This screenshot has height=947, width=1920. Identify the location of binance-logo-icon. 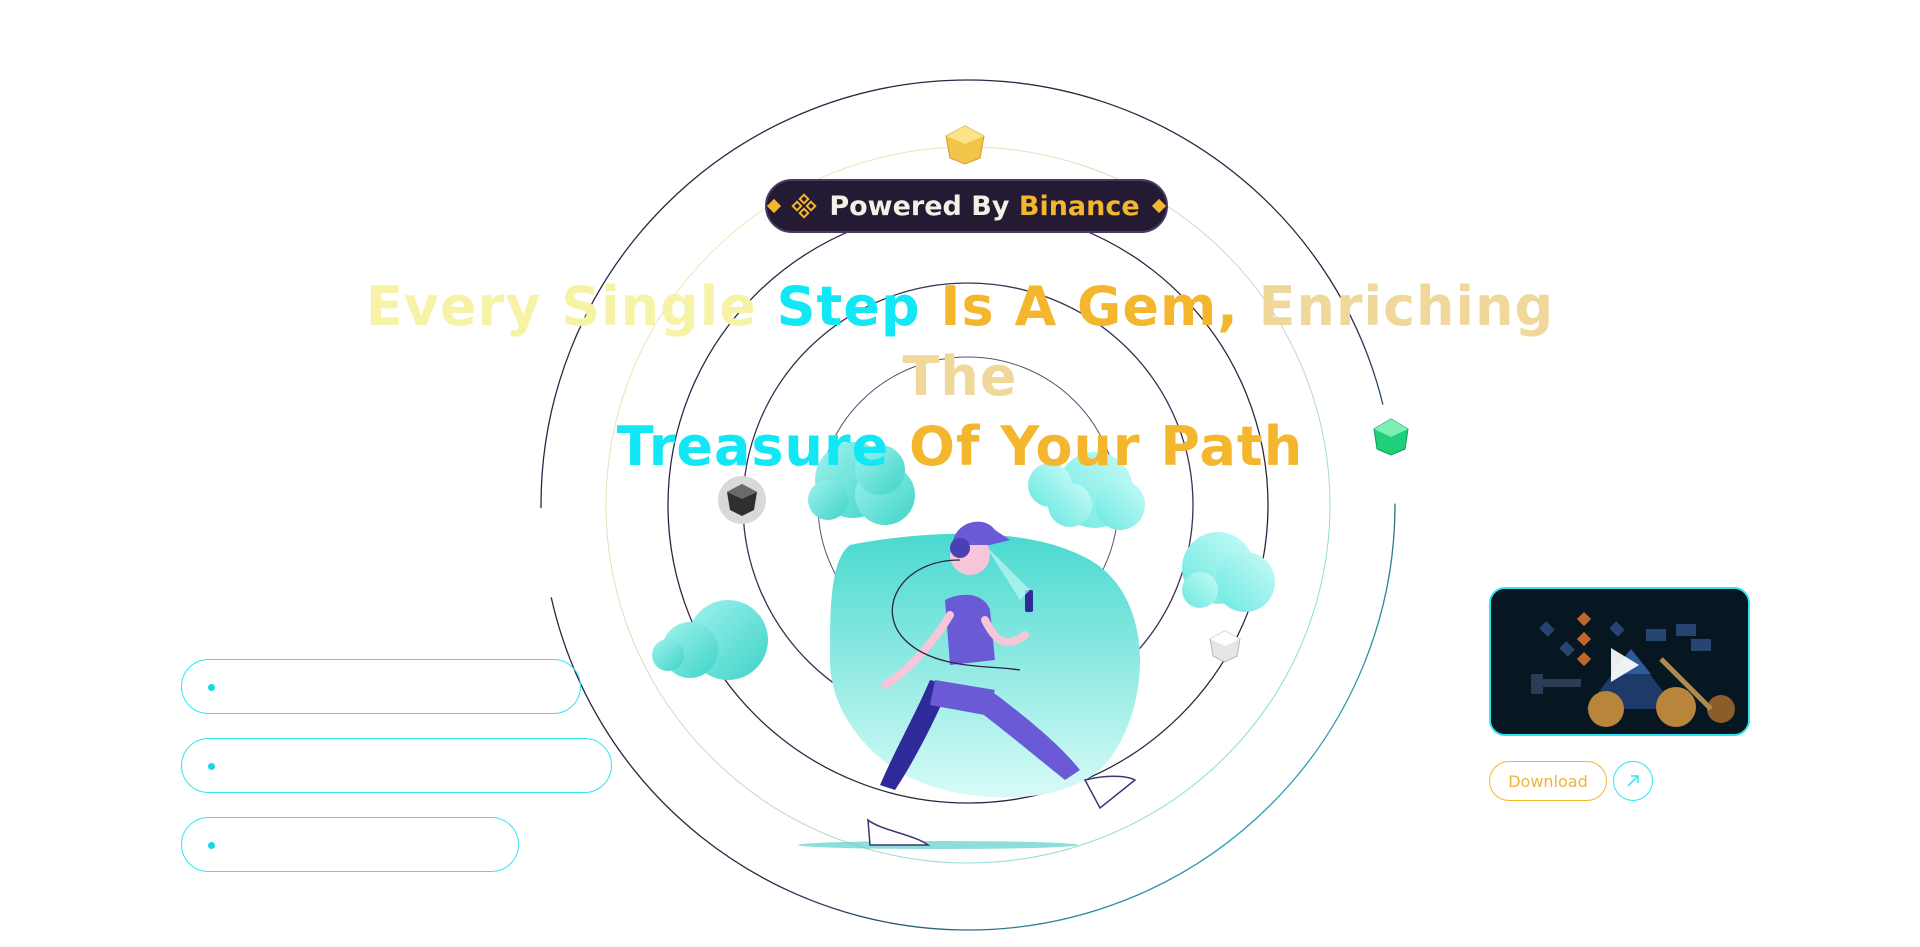
(804, 206).